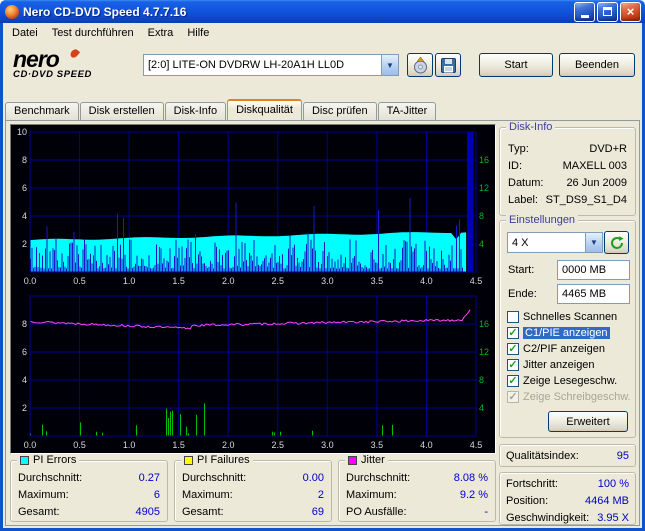  What do you see at coordinates (613, 517) in the screenshot?
I see `progress-value: 3.95 X` at bounding box center [613, 517].